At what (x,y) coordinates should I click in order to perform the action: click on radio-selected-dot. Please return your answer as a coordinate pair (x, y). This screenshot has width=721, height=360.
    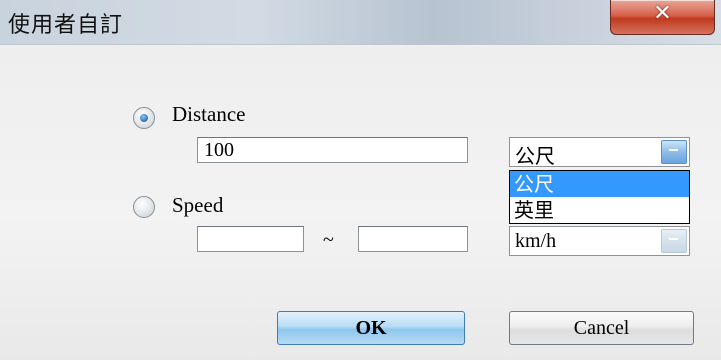
    Looking at the image, I should click on (144, 118).